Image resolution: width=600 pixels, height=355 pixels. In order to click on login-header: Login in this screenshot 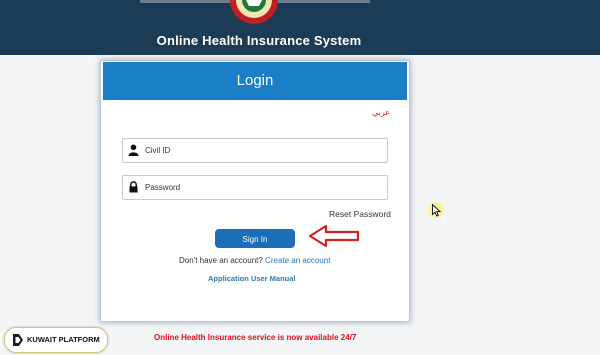, I will do `click(255, 81)`.